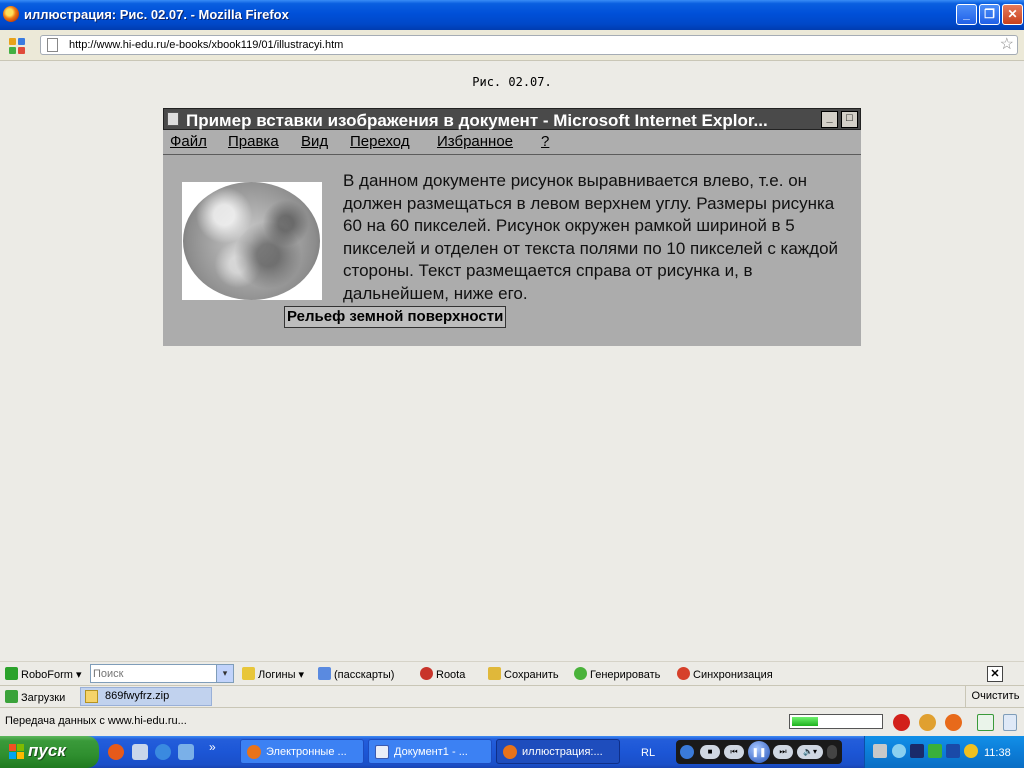  I want to click on volume-button: 🔈▾, so click(810, 752).